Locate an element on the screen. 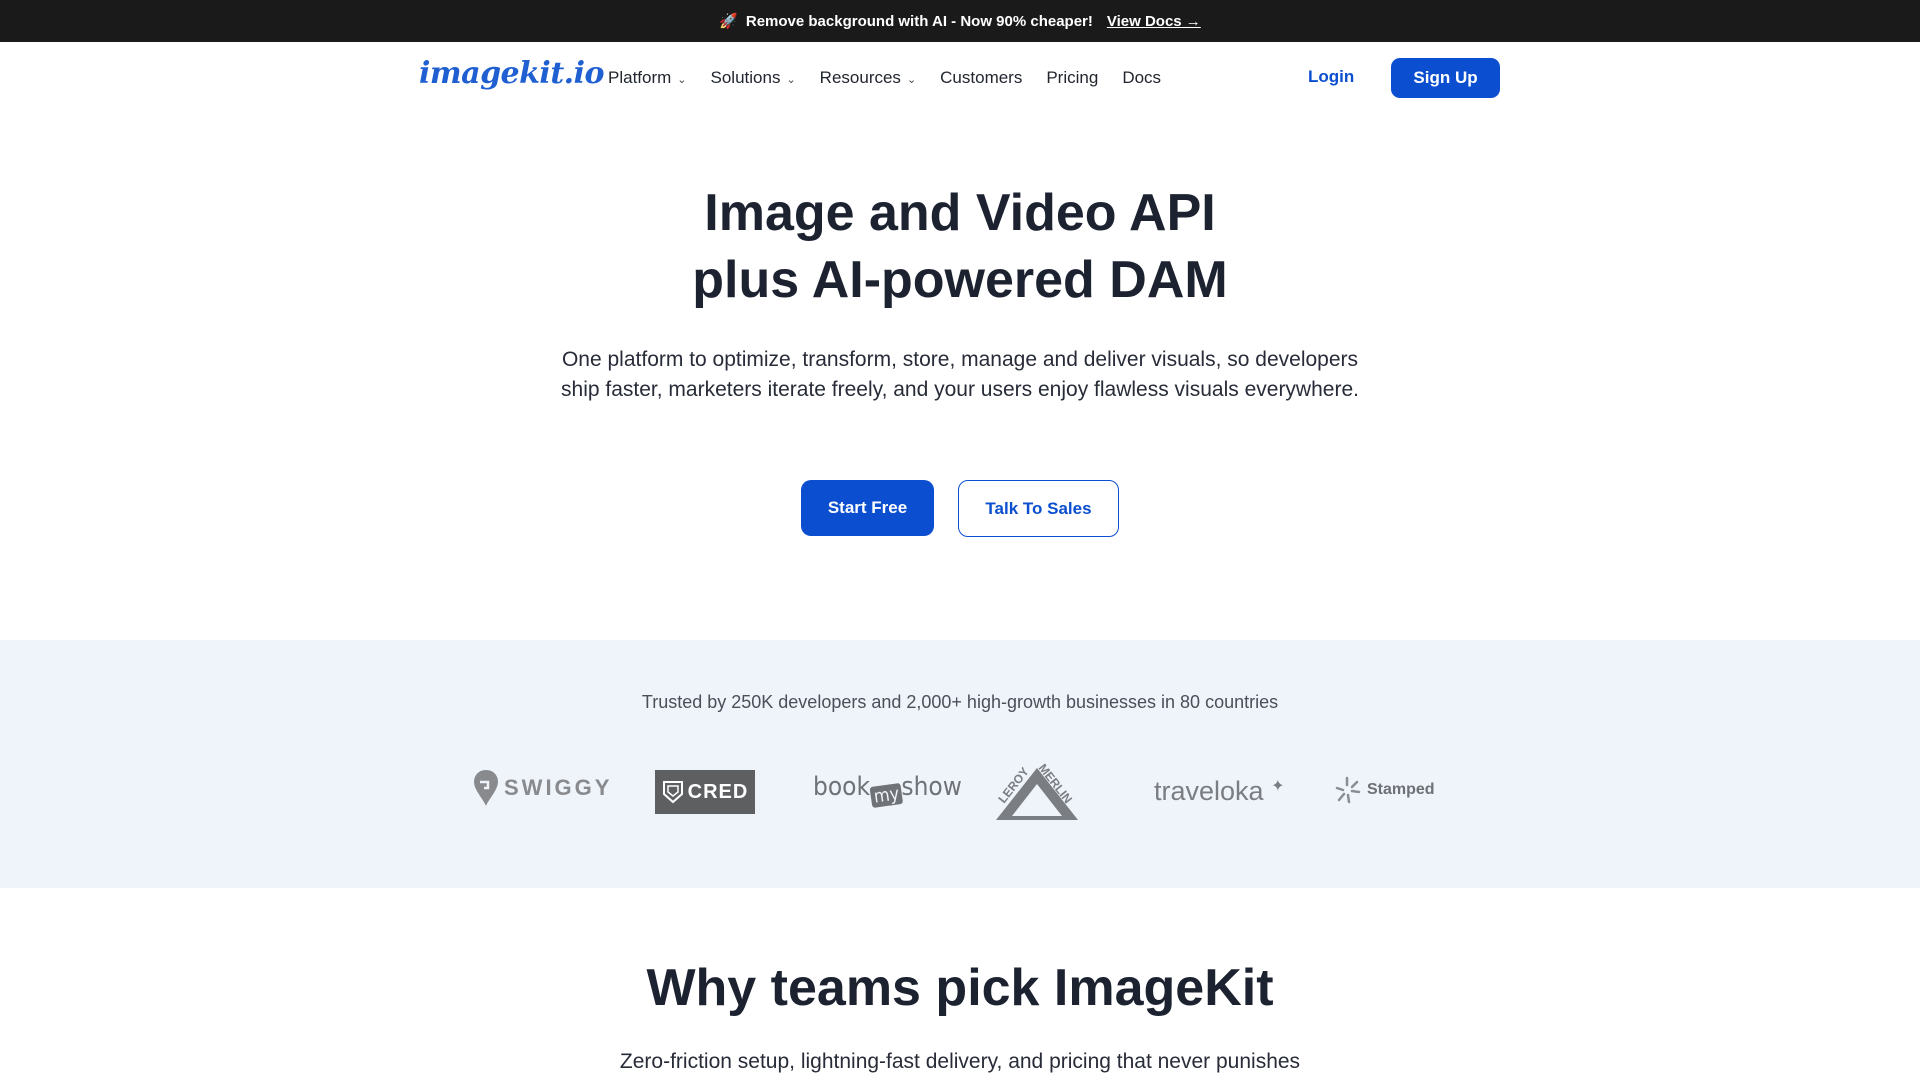 This screenshot has width=1920, height=1080. nav-item-solutions: Solutions ⌄ is located at coordinates (753, 78).